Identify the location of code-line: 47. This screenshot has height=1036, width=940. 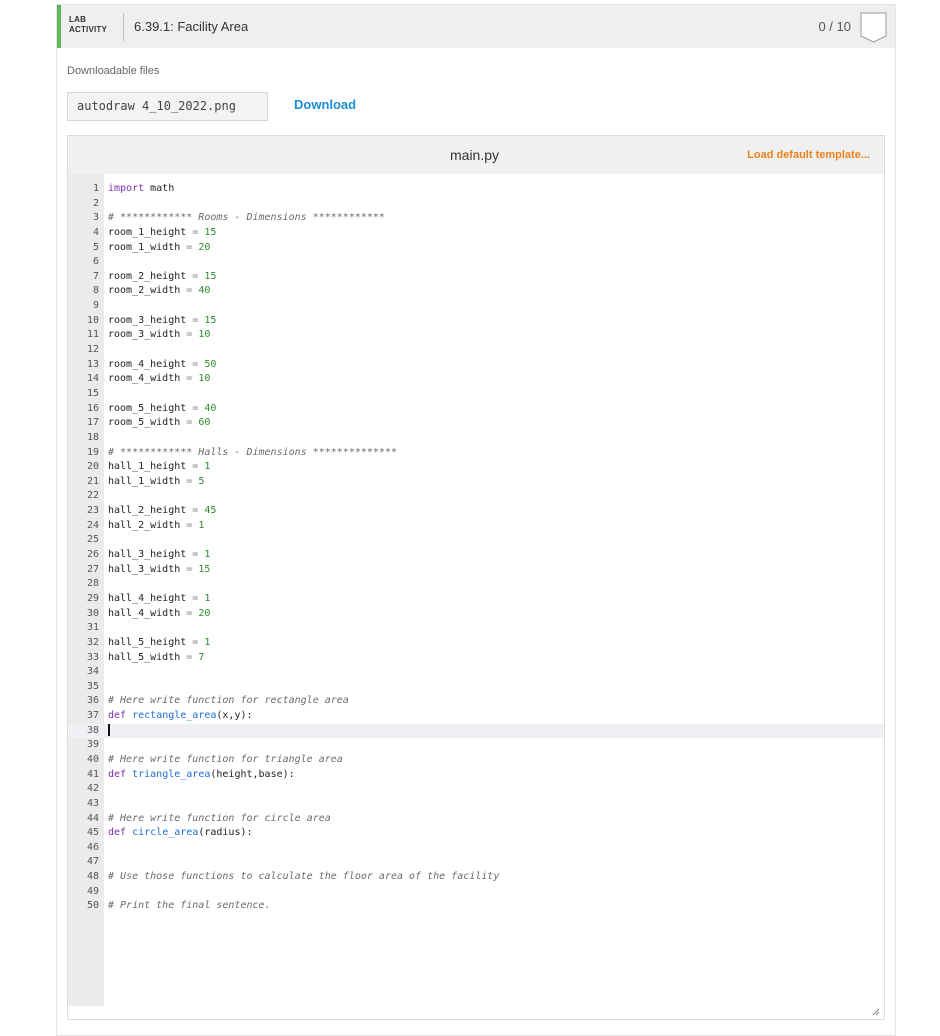
(476, 862).